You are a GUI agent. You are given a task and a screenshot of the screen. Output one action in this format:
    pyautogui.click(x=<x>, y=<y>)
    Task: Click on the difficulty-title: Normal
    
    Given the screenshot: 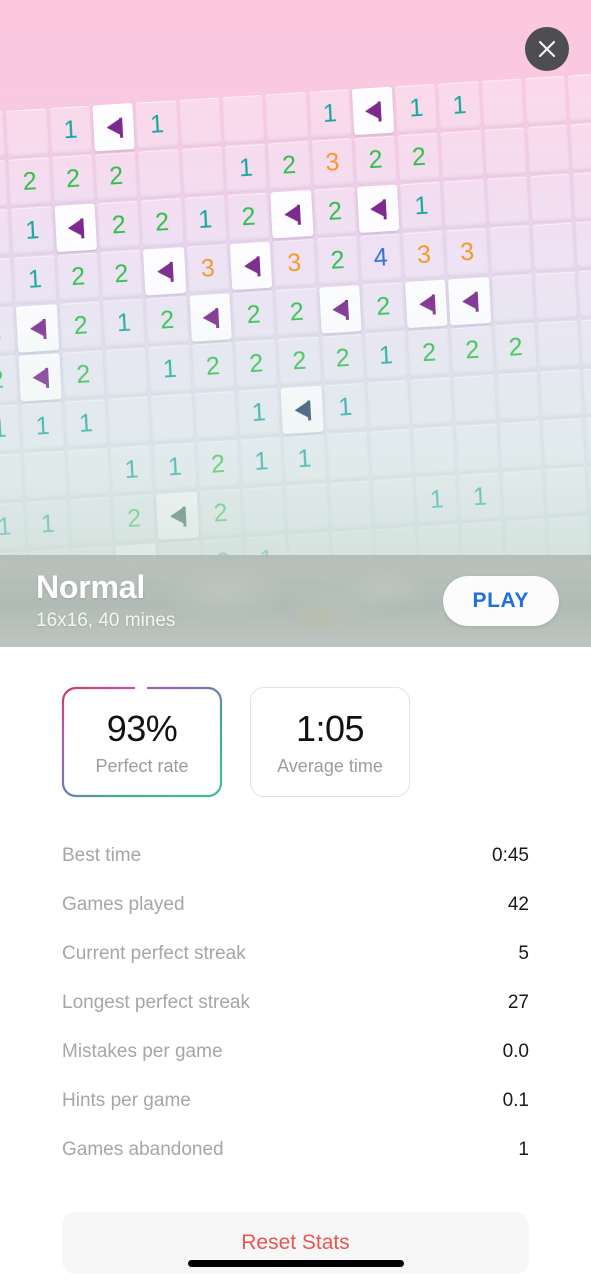 What is the action you would take?
    pyautogui.click(x=91, y=587)
    